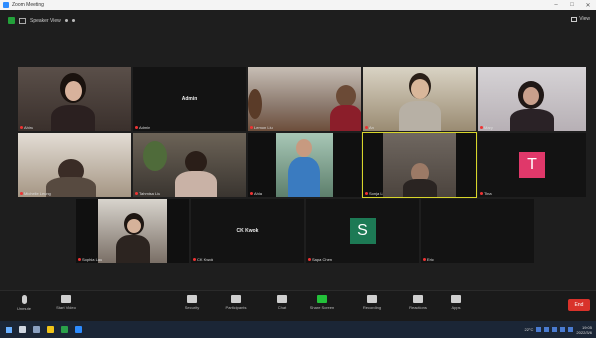 The width and height of the screenshot is (596, 338). I want to click on participant-tile: Eric, so click(477, 231).